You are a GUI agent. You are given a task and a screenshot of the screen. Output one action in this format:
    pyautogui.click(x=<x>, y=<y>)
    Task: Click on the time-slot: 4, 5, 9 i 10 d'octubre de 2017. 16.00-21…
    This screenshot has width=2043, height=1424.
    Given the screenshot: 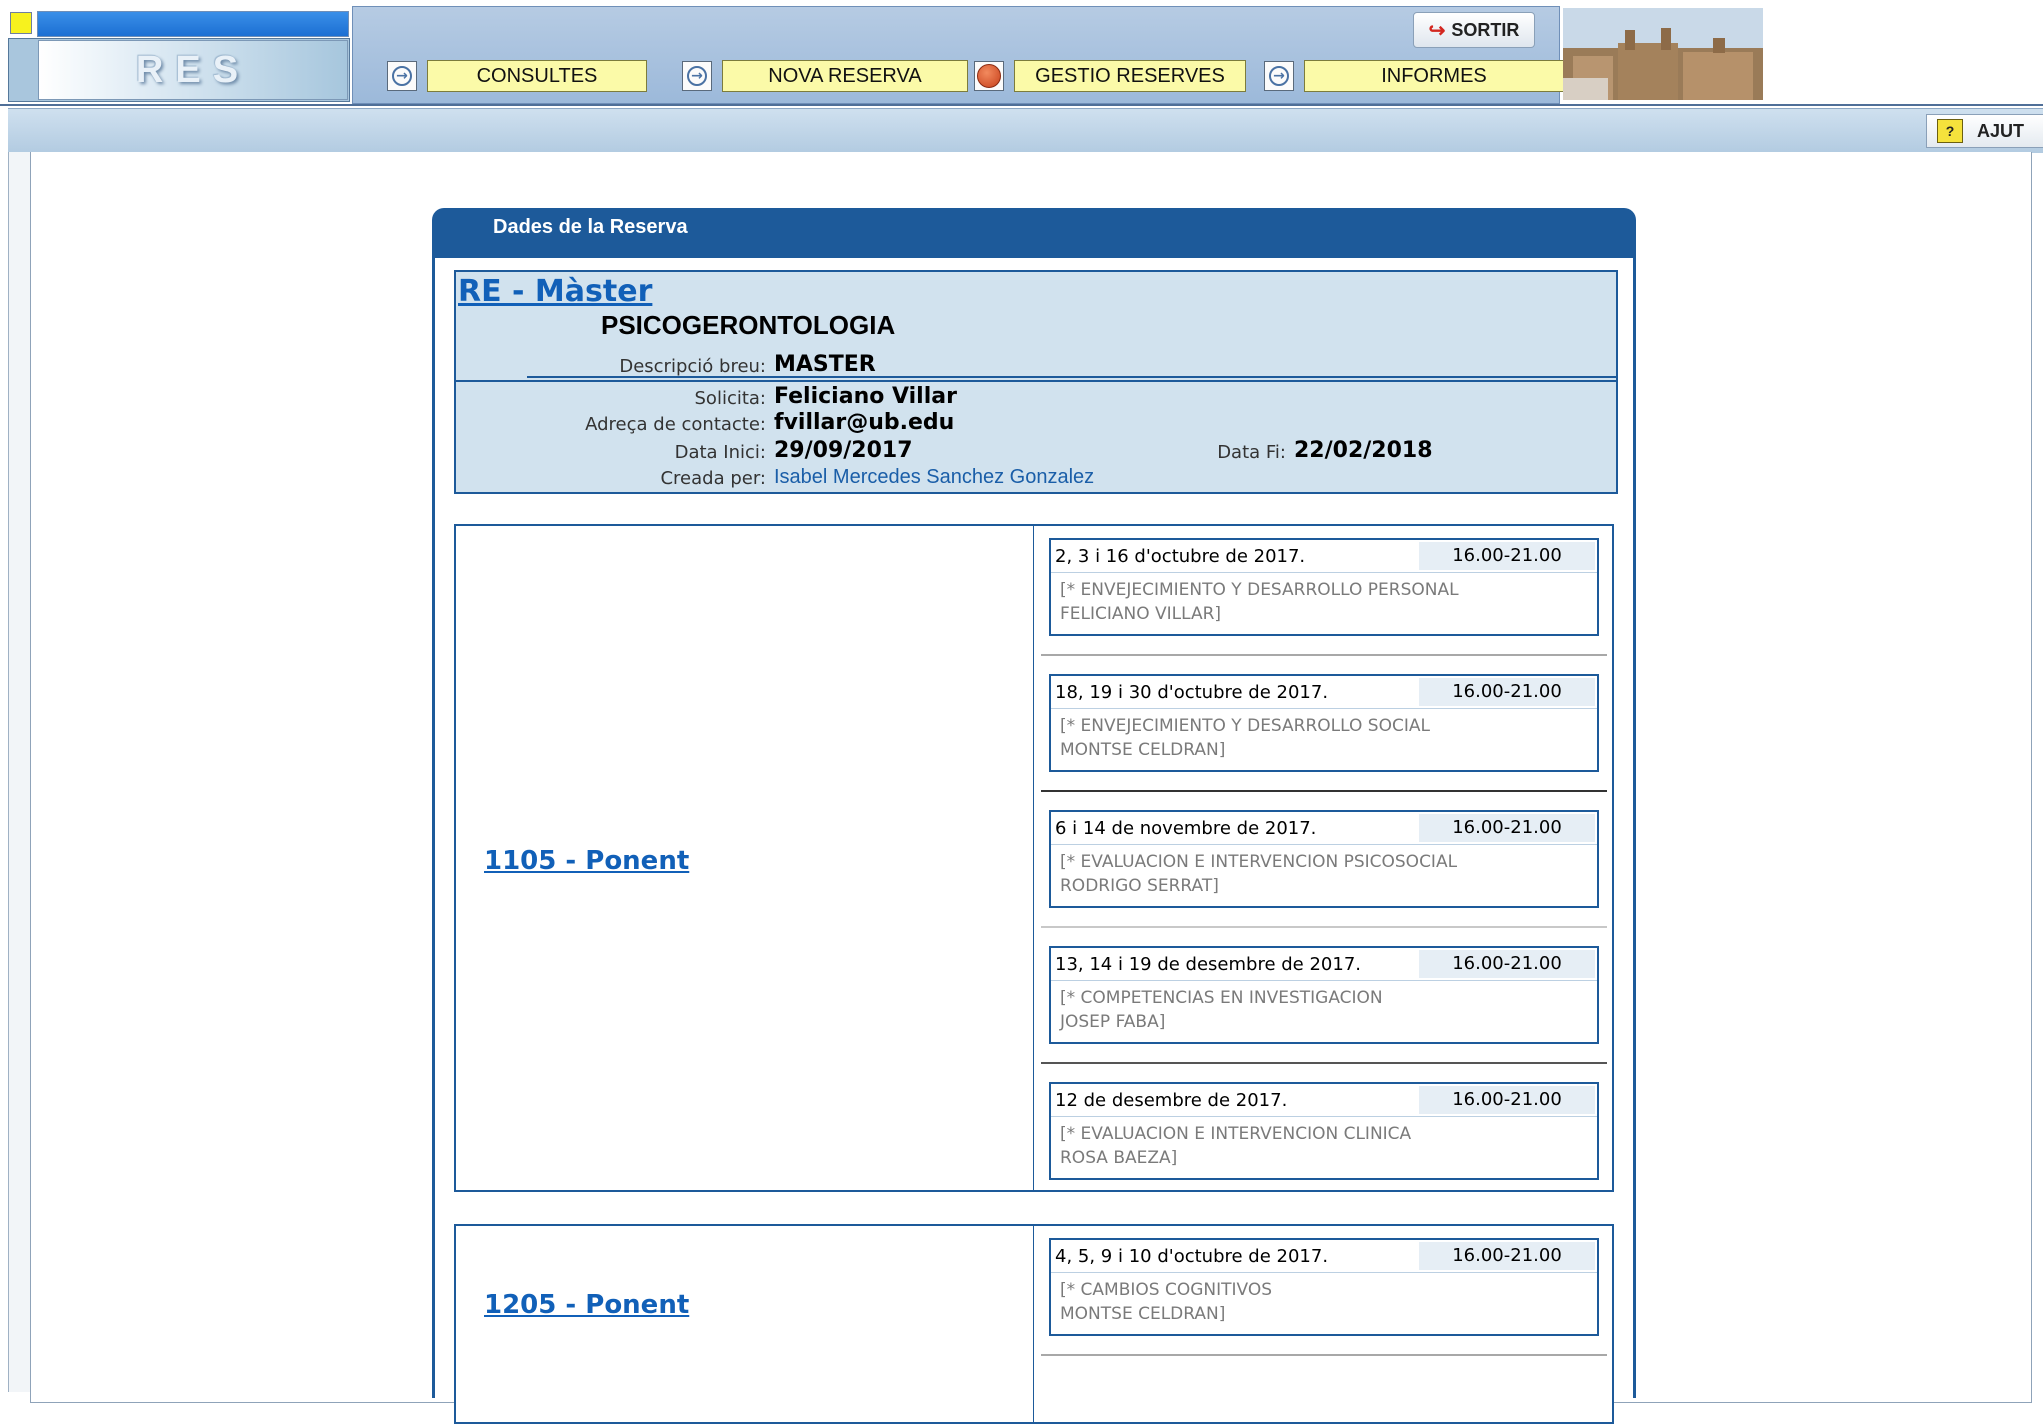 What is the action you would take?
    pyautogui.click(x=1324, y=1287)
    